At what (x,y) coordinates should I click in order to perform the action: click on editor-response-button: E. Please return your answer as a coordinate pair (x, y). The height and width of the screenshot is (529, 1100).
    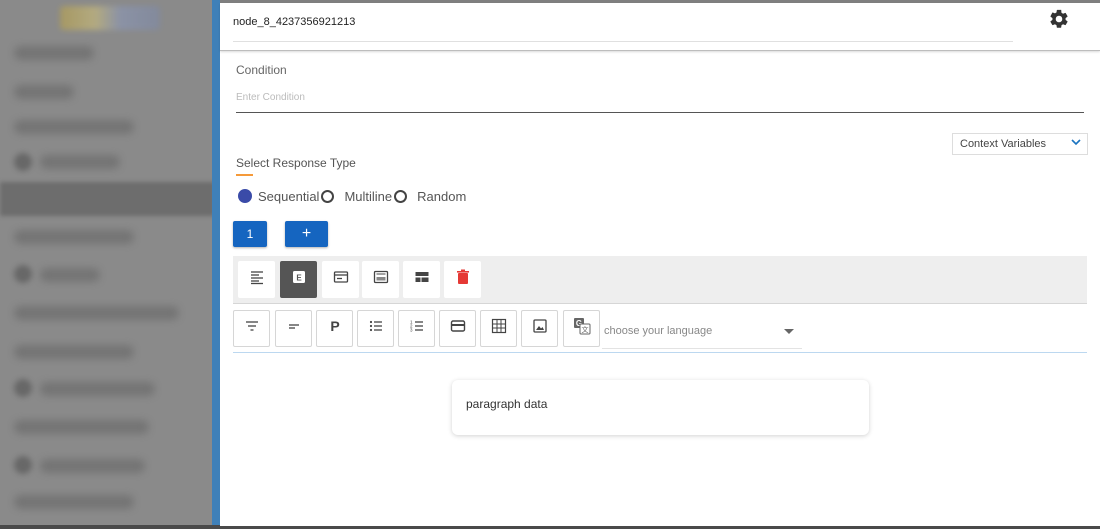
    Looking at the image, I should click on (298, 279).